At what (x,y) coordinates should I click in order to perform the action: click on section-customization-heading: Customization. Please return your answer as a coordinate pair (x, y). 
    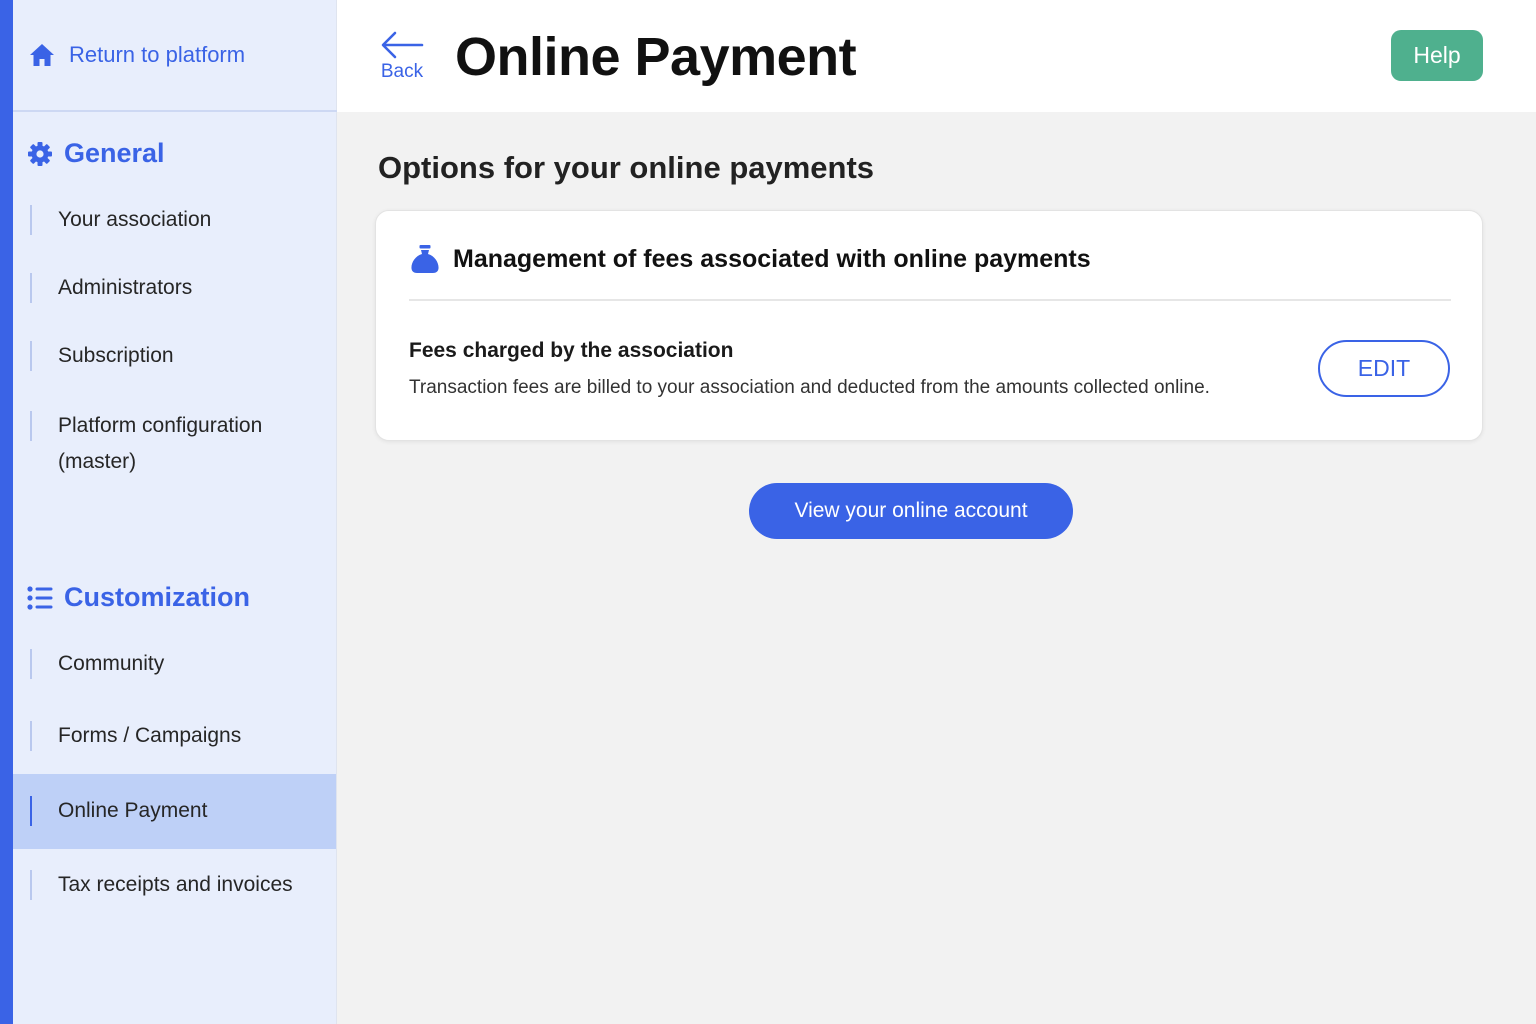
    Looking at the image, I should click on (138, 597).